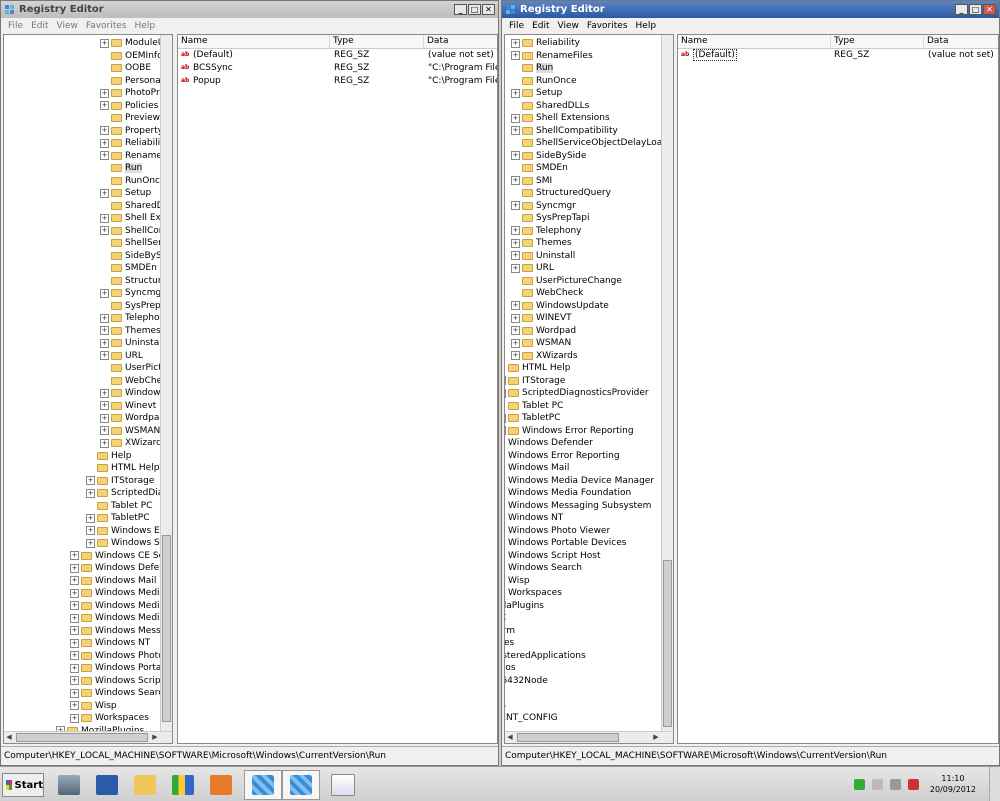  What do you see at coordinates (132, 43) in the screenshot?
I see `tree-item: + ModuleU` at bounding box center [132, 43].